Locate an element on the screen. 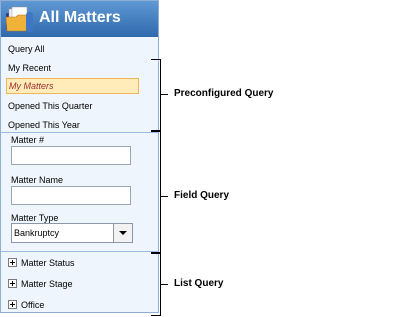  panel-title: All Matters is located at coordinates (80, 17).